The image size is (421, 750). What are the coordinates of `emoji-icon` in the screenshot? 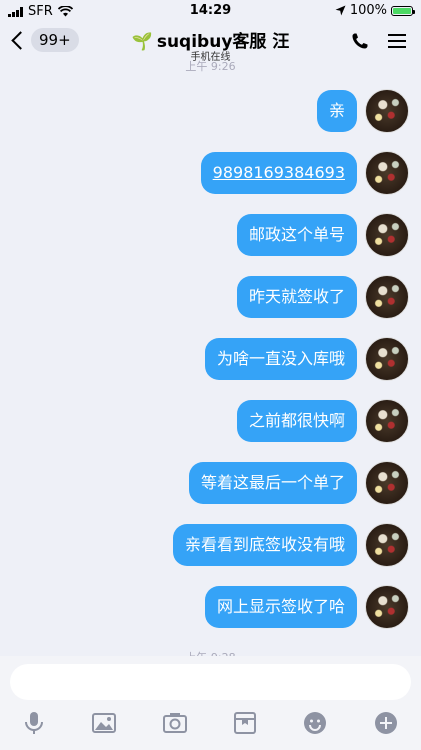 It's located at (315, 723).